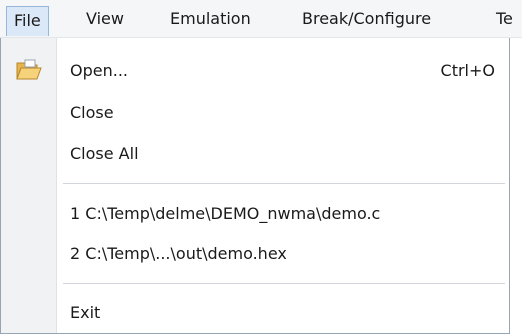 This screenshot has height=334, width=522. What do you see at coordinates (261, 19) in the screenshot?
I see `menu-bar: File View Emulation Break/Configure Te` at bounding box center [261, 19].